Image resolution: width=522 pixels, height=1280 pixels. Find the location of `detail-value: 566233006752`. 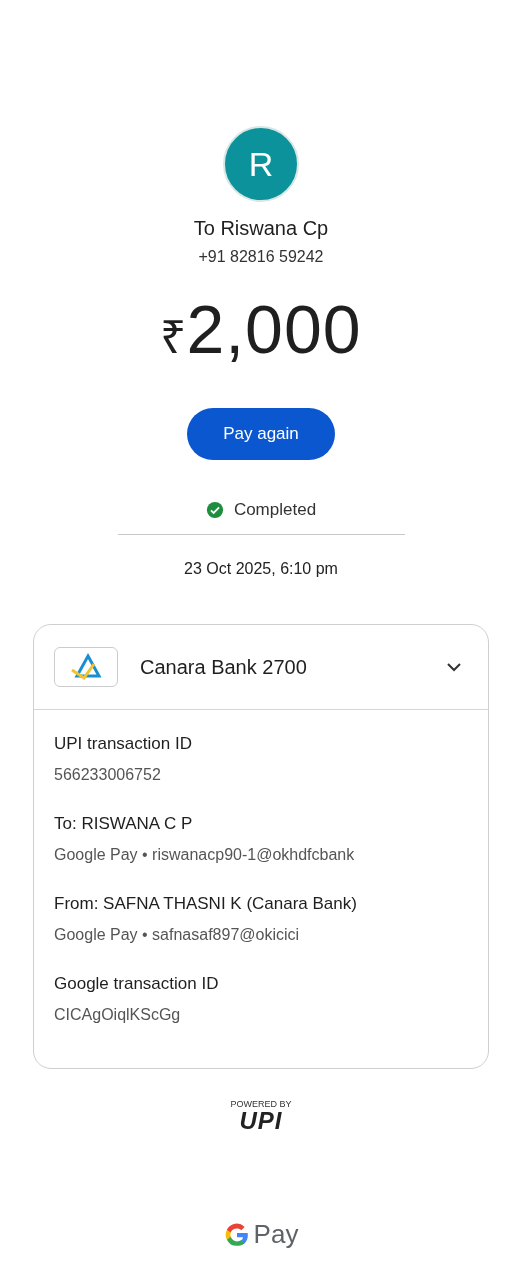

detail-value: 566233006752 is located at coordinates (108, 775).